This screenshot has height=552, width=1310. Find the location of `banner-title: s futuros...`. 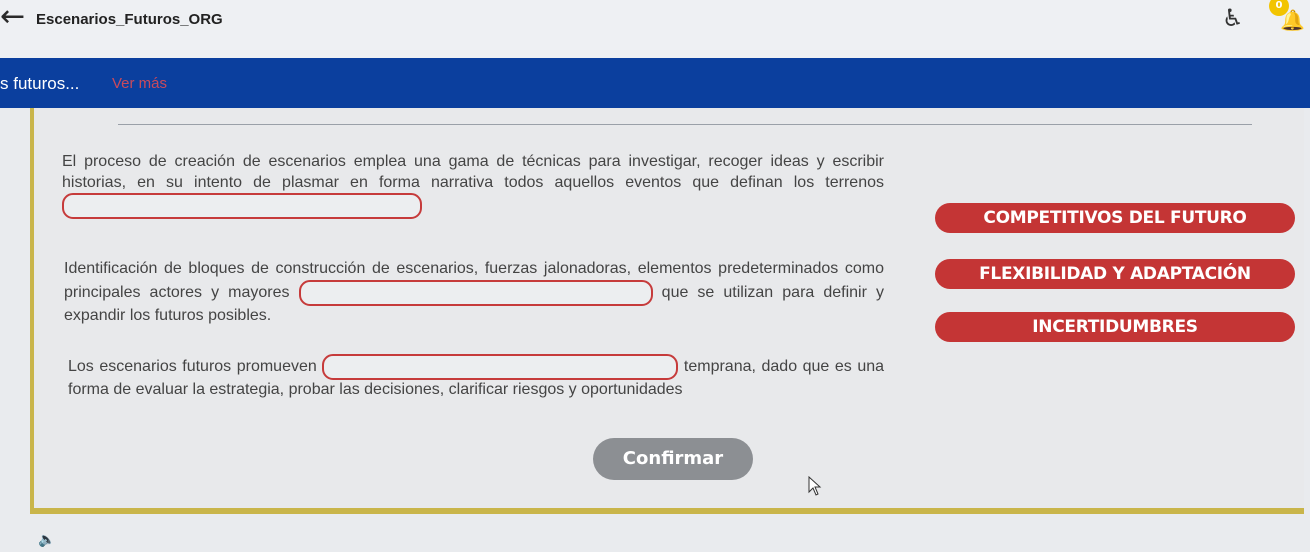

banner-title: s futuros... is located at coordinates (40, 83).